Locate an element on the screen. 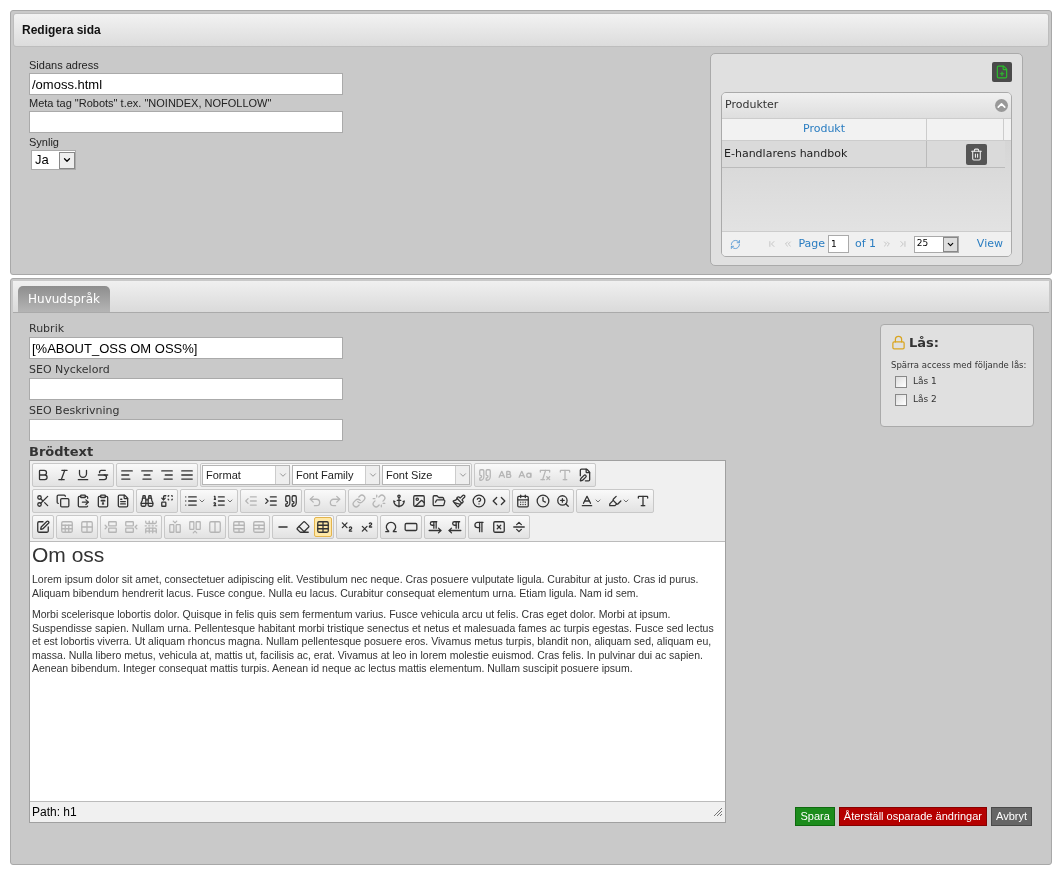 This screenshot has height=875, width=1062. action-button: Återställ osparade ändringar is located at coordinates (912, 816).